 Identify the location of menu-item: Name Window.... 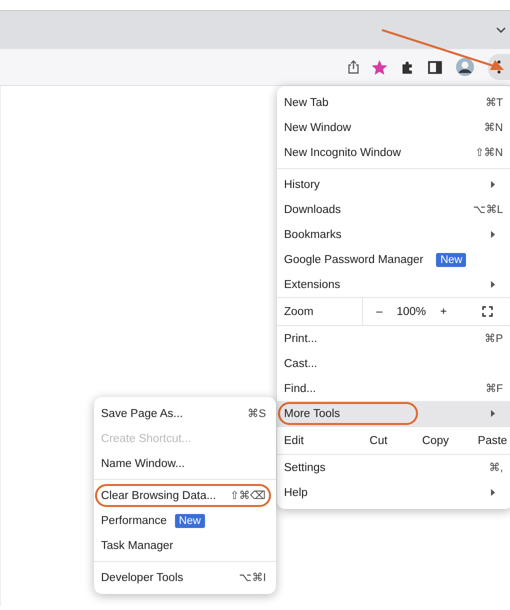
(185, 463).